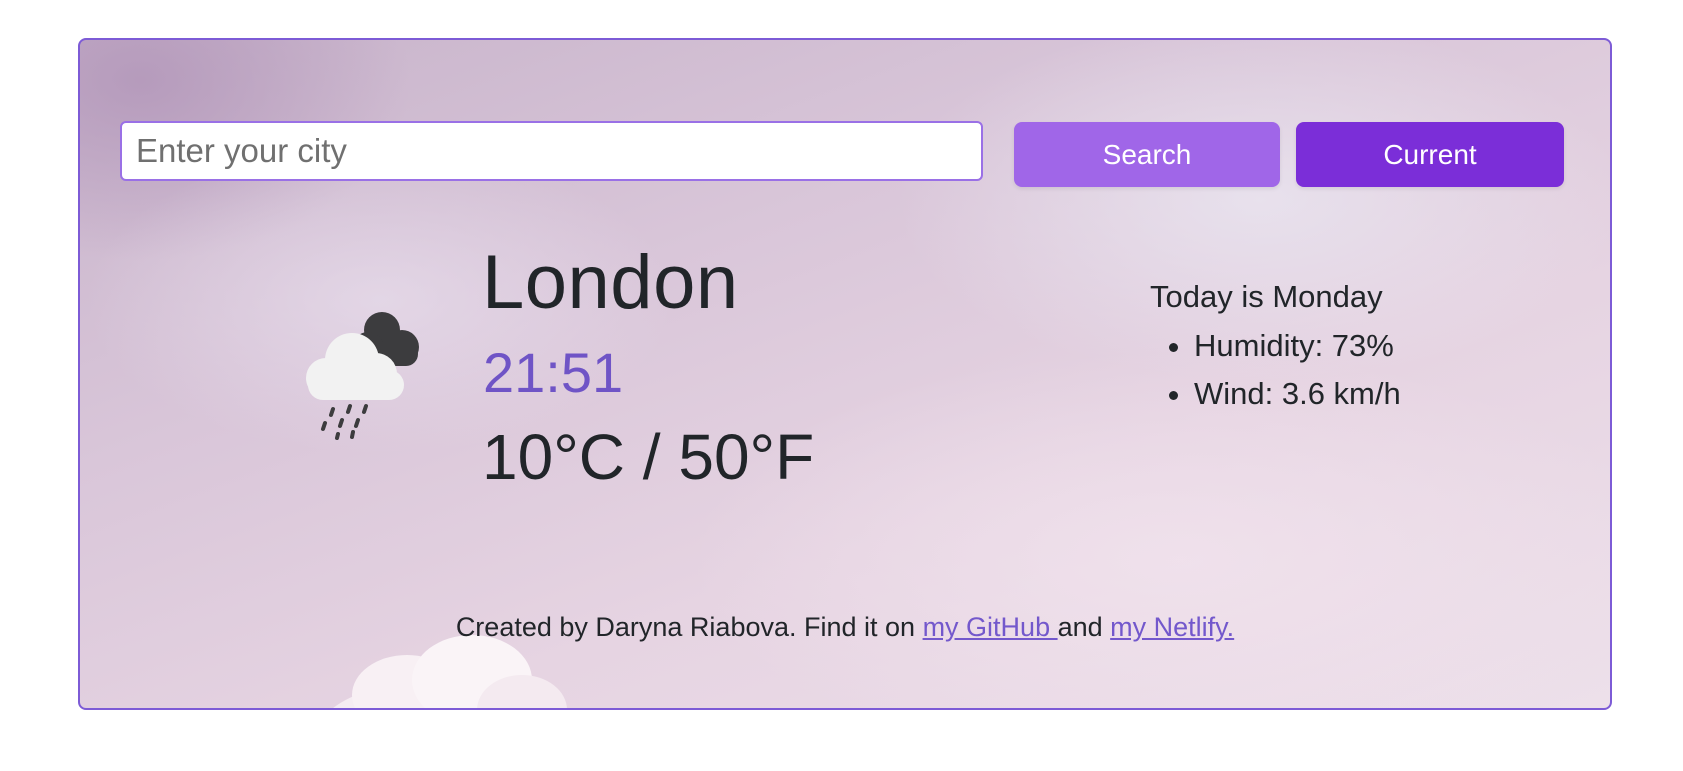  I want to click on wind-item: Wind: 3.6 km/h, so click(1297, 394).